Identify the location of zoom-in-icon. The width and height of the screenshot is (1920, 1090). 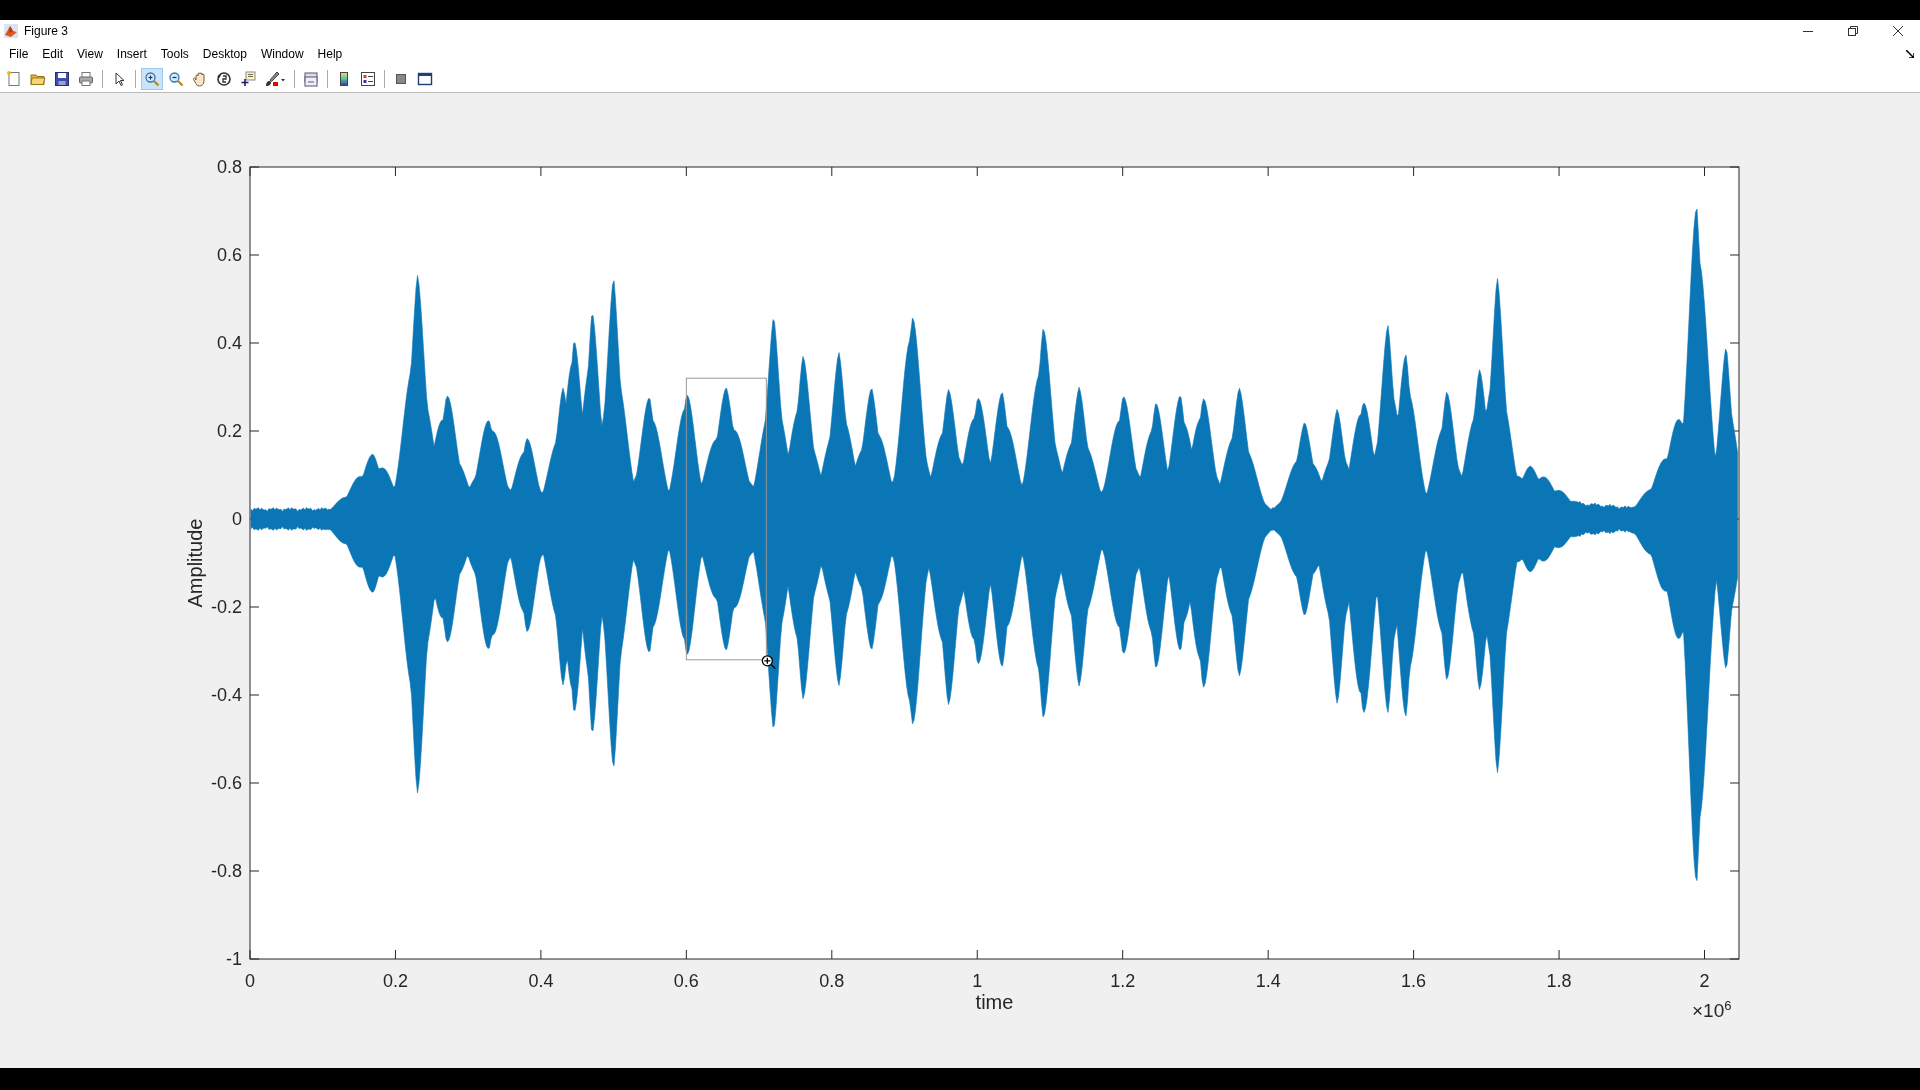
(152, 79).